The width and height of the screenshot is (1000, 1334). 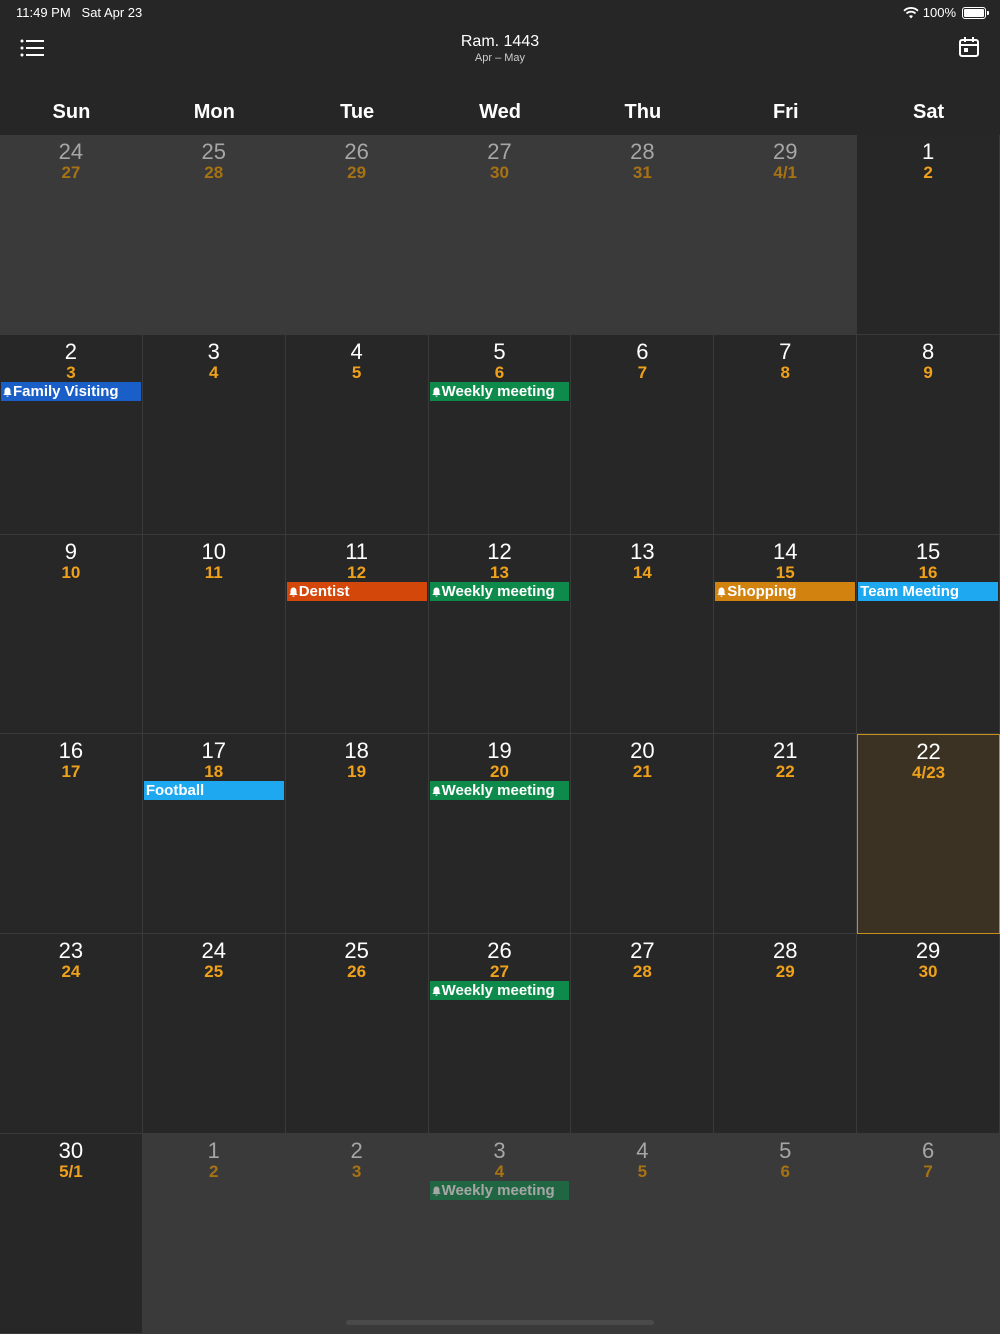 I want to click on day-cell: 12 13 Weekly meeting, so click(x=500, y=634).